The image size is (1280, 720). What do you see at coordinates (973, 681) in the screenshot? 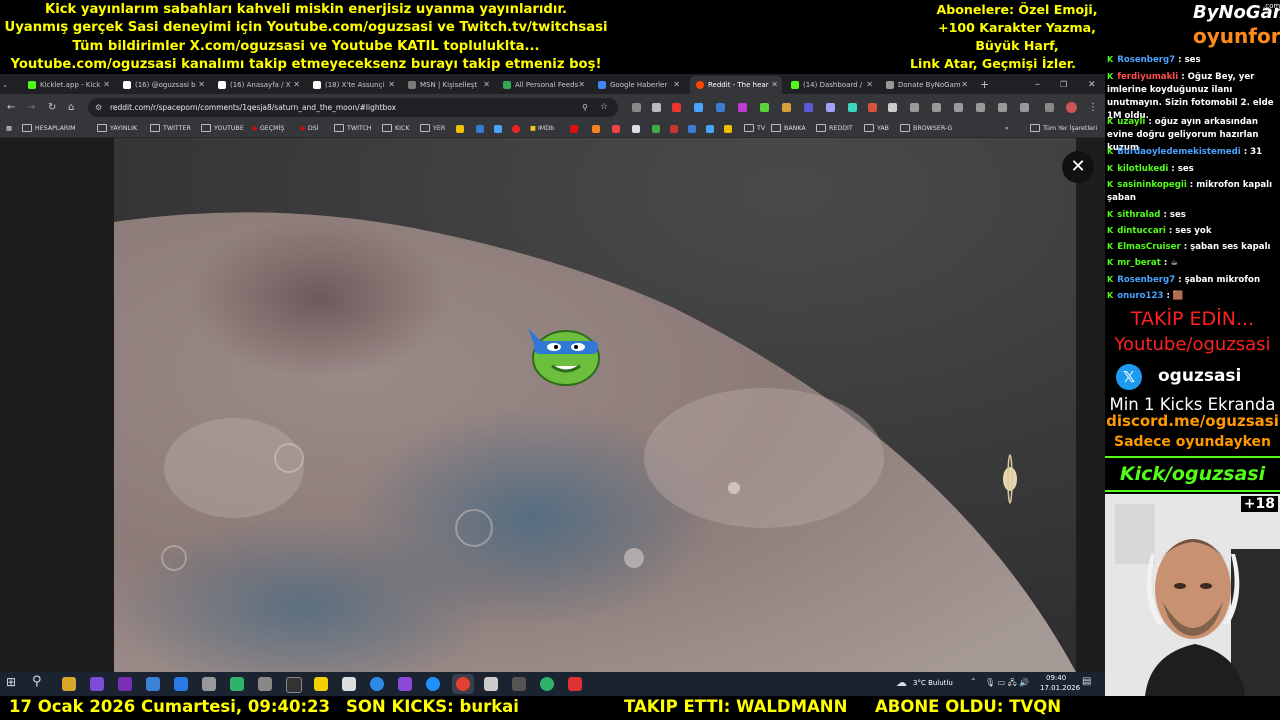
I see `tray-expand-icon: ⌃` at bounding box center [973, 681].